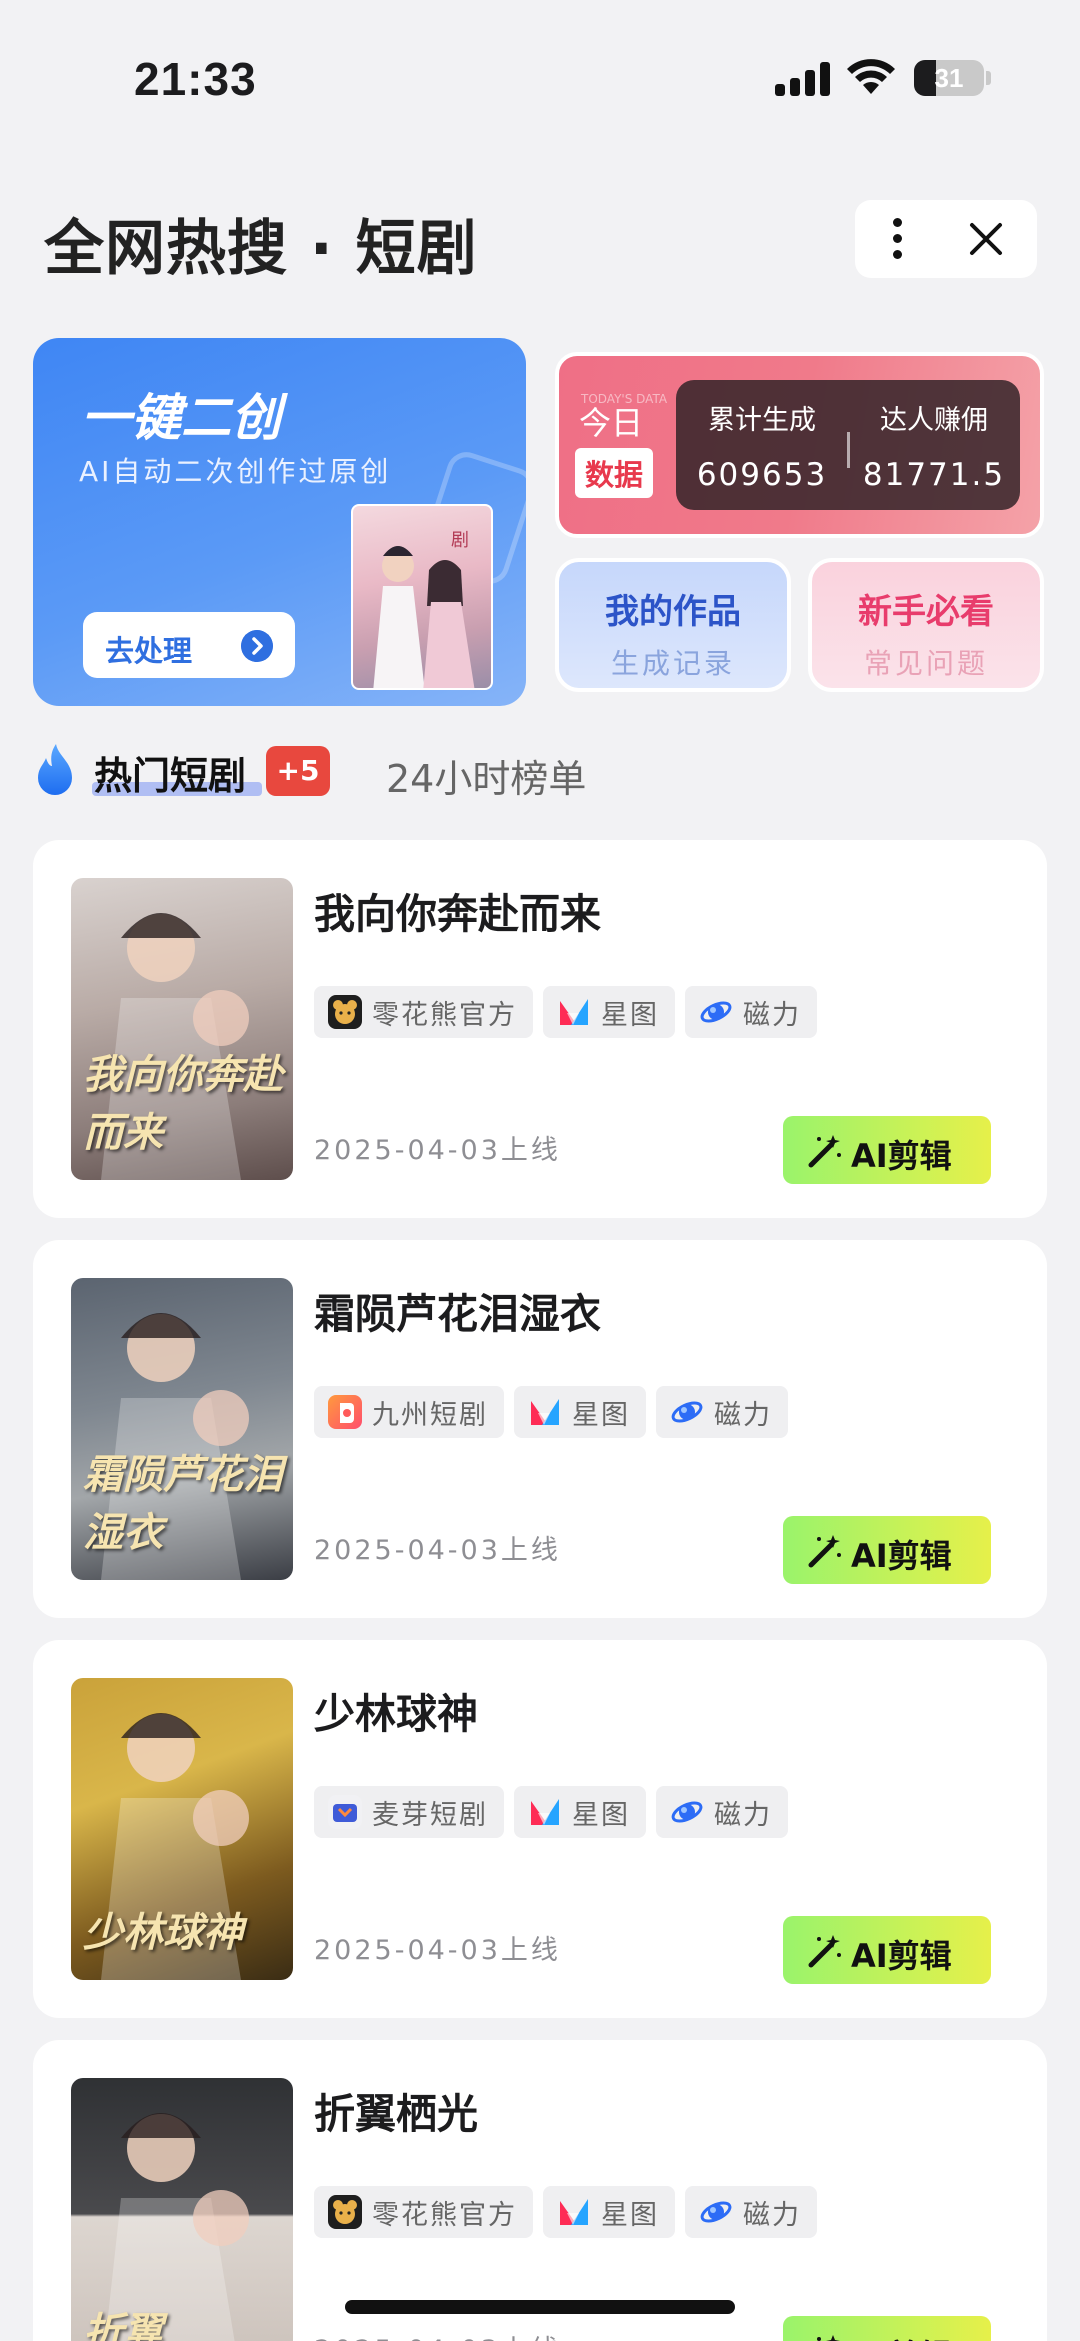 Image resolution: width=1080 pixels, height=2341 pixels. I want to click on promo-poster-image: 剧, so click(422, 597).